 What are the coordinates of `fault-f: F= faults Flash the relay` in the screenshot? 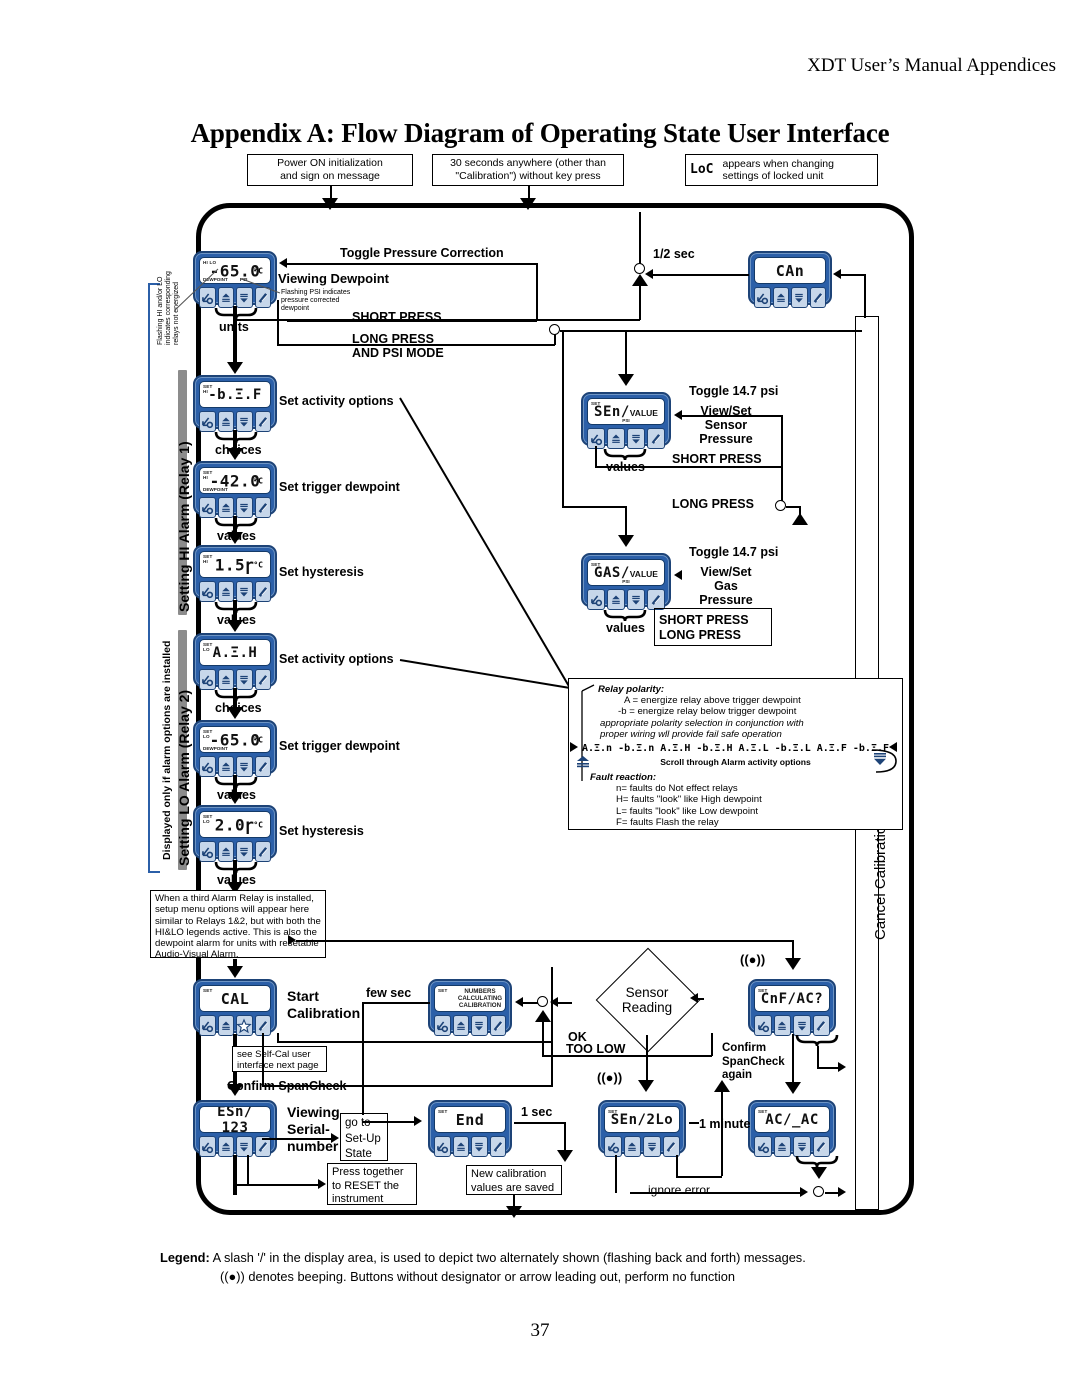 It's located at (667, 822).